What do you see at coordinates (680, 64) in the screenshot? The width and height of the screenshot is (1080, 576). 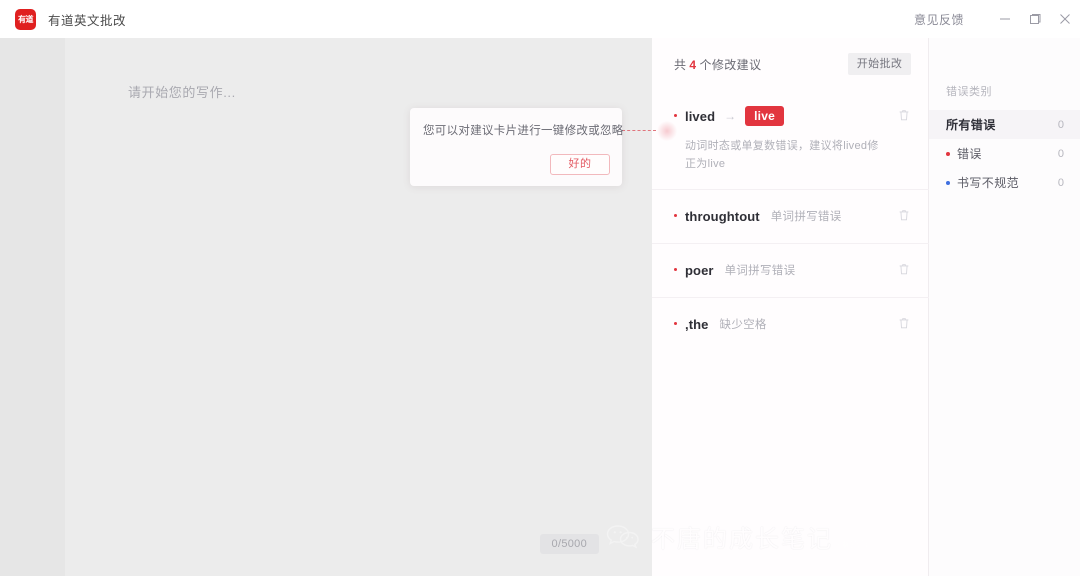 I see `count-prefix: 共` at bounding box center [680, 64].